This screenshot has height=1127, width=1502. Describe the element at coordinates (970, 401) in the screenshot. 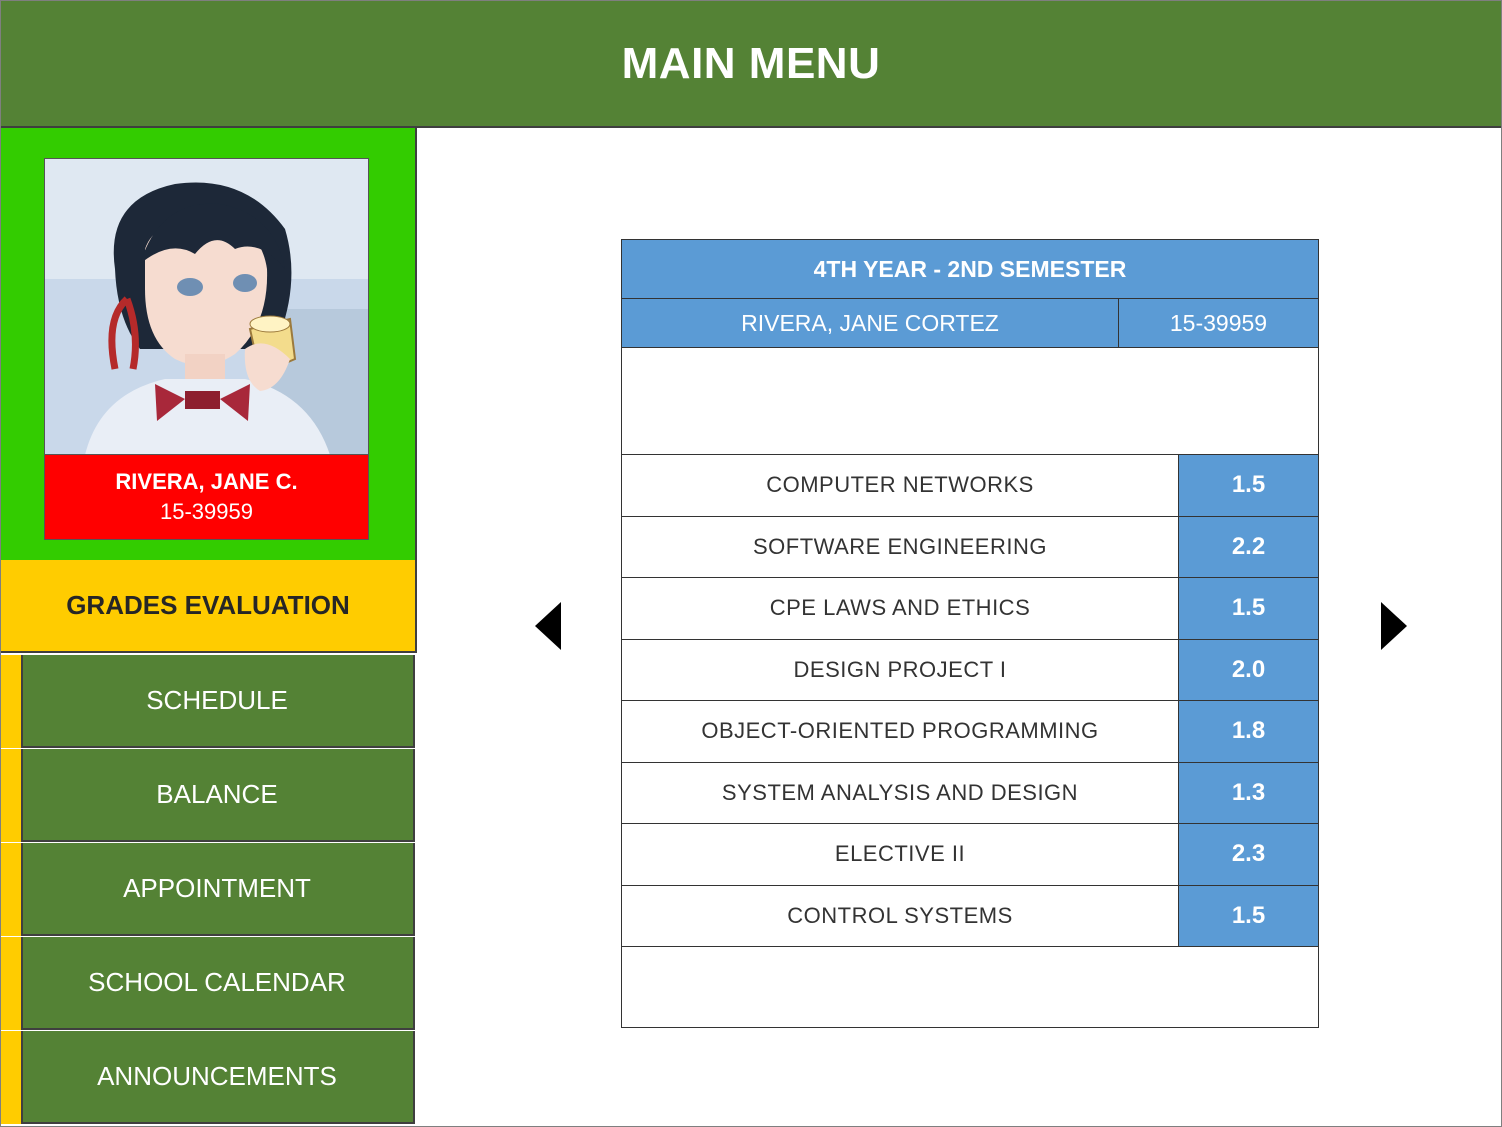

I see `table-spacer` at that location.